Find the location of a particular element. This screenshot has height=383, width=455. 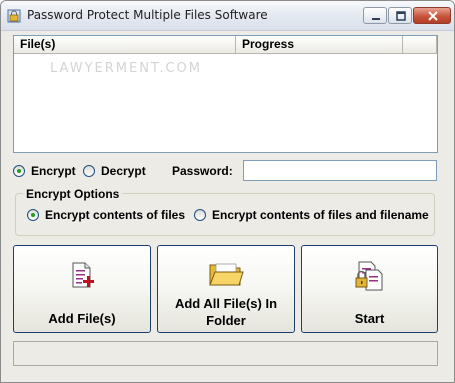

add-file-icon is located at coordinates (83, 275).